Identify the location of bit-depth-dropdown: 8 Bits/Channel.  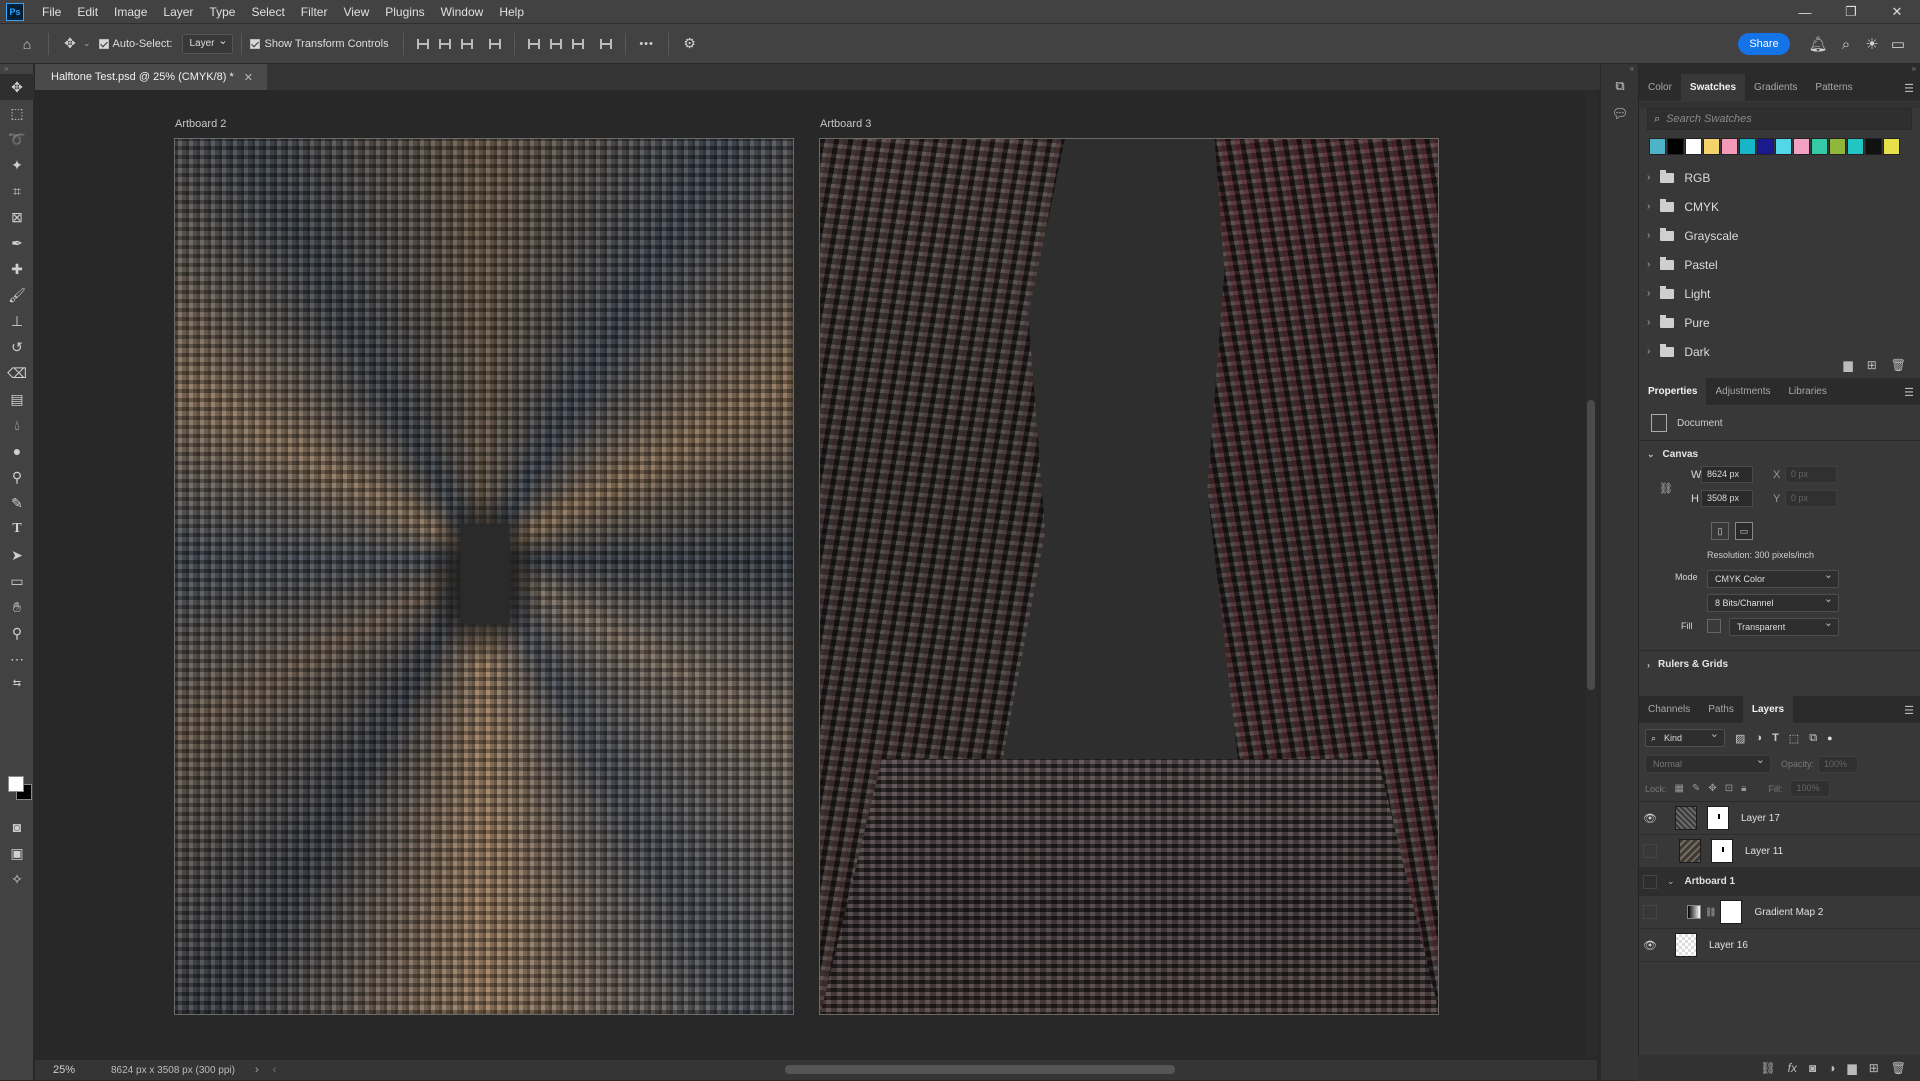
(1773, 601).